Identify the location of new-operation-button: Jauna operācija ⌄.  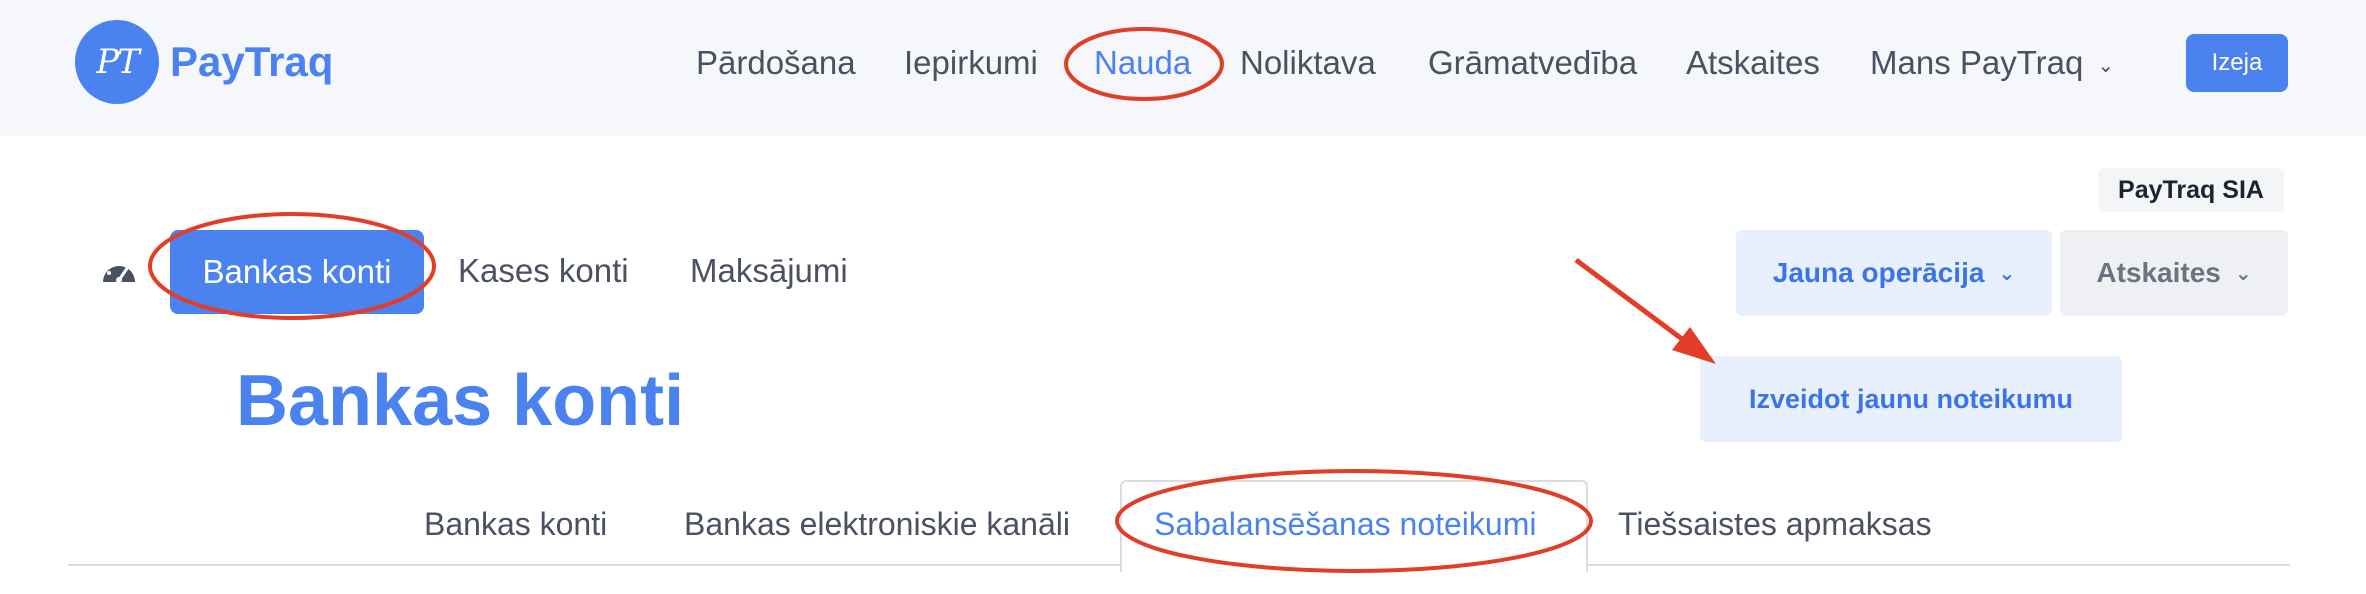
(1894, 273).